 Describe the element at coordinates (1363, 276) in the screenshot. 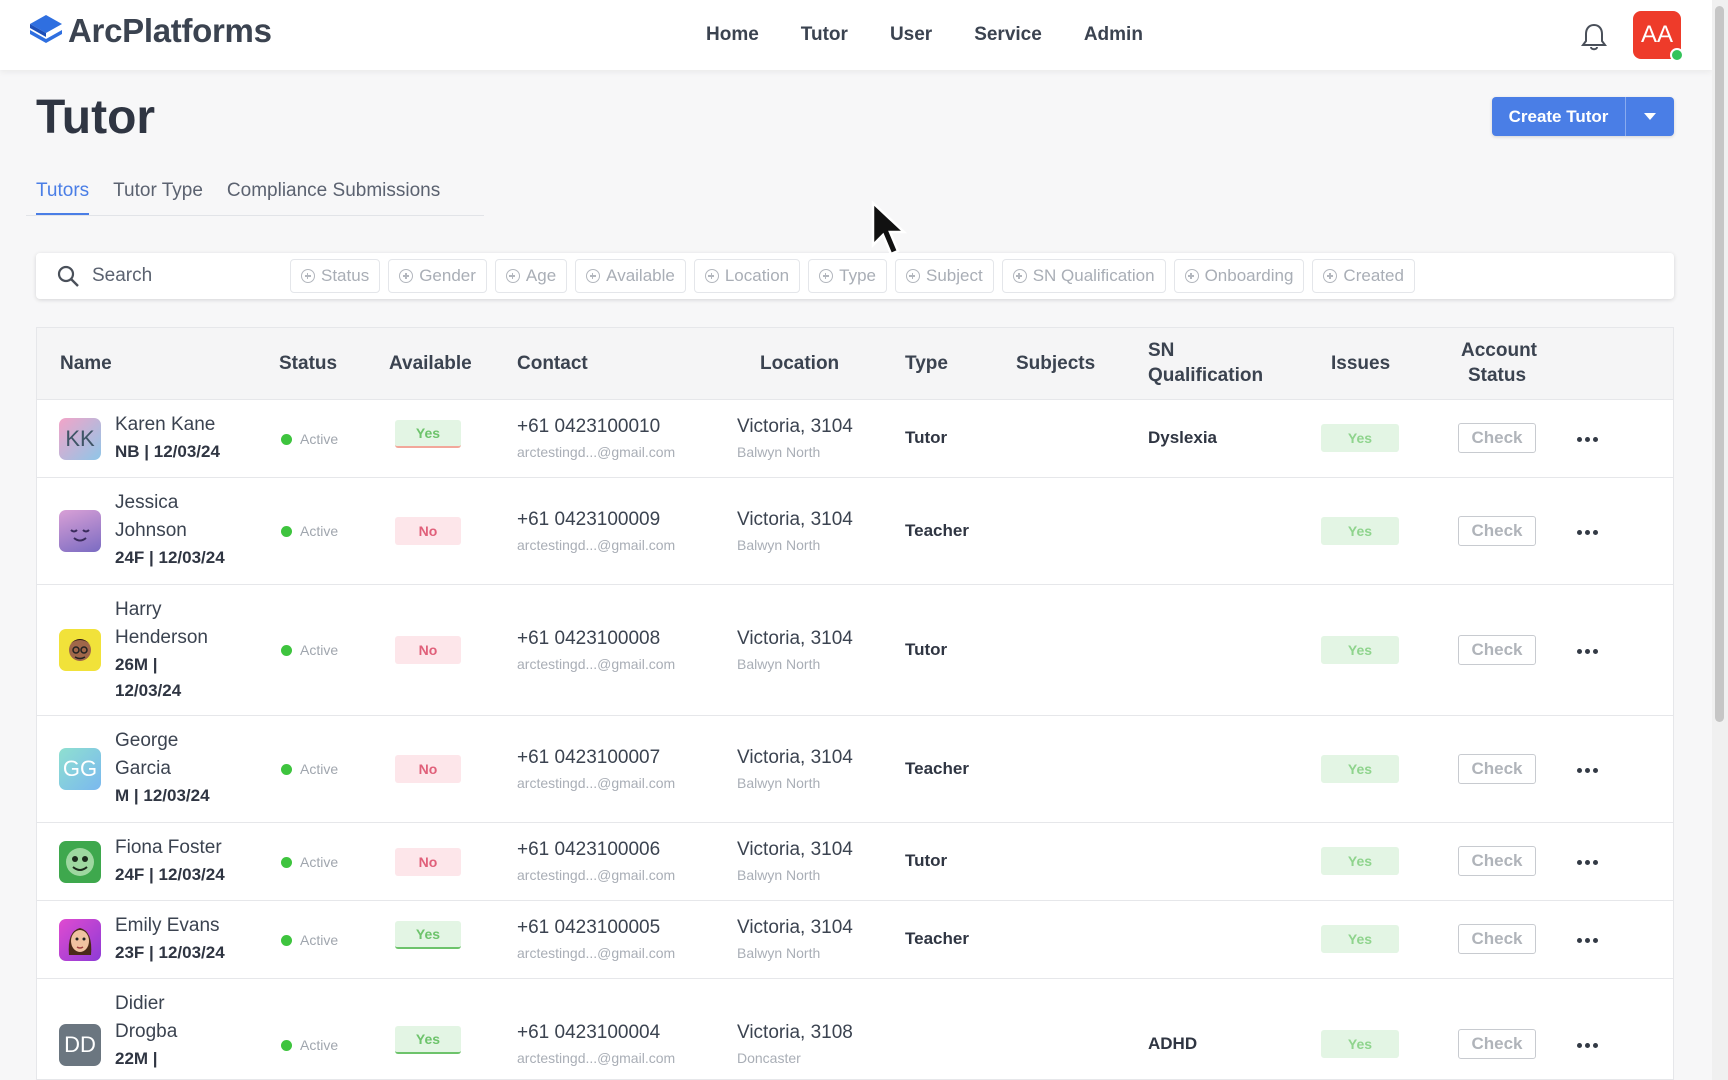

I see `filter-created: Created` at that location.